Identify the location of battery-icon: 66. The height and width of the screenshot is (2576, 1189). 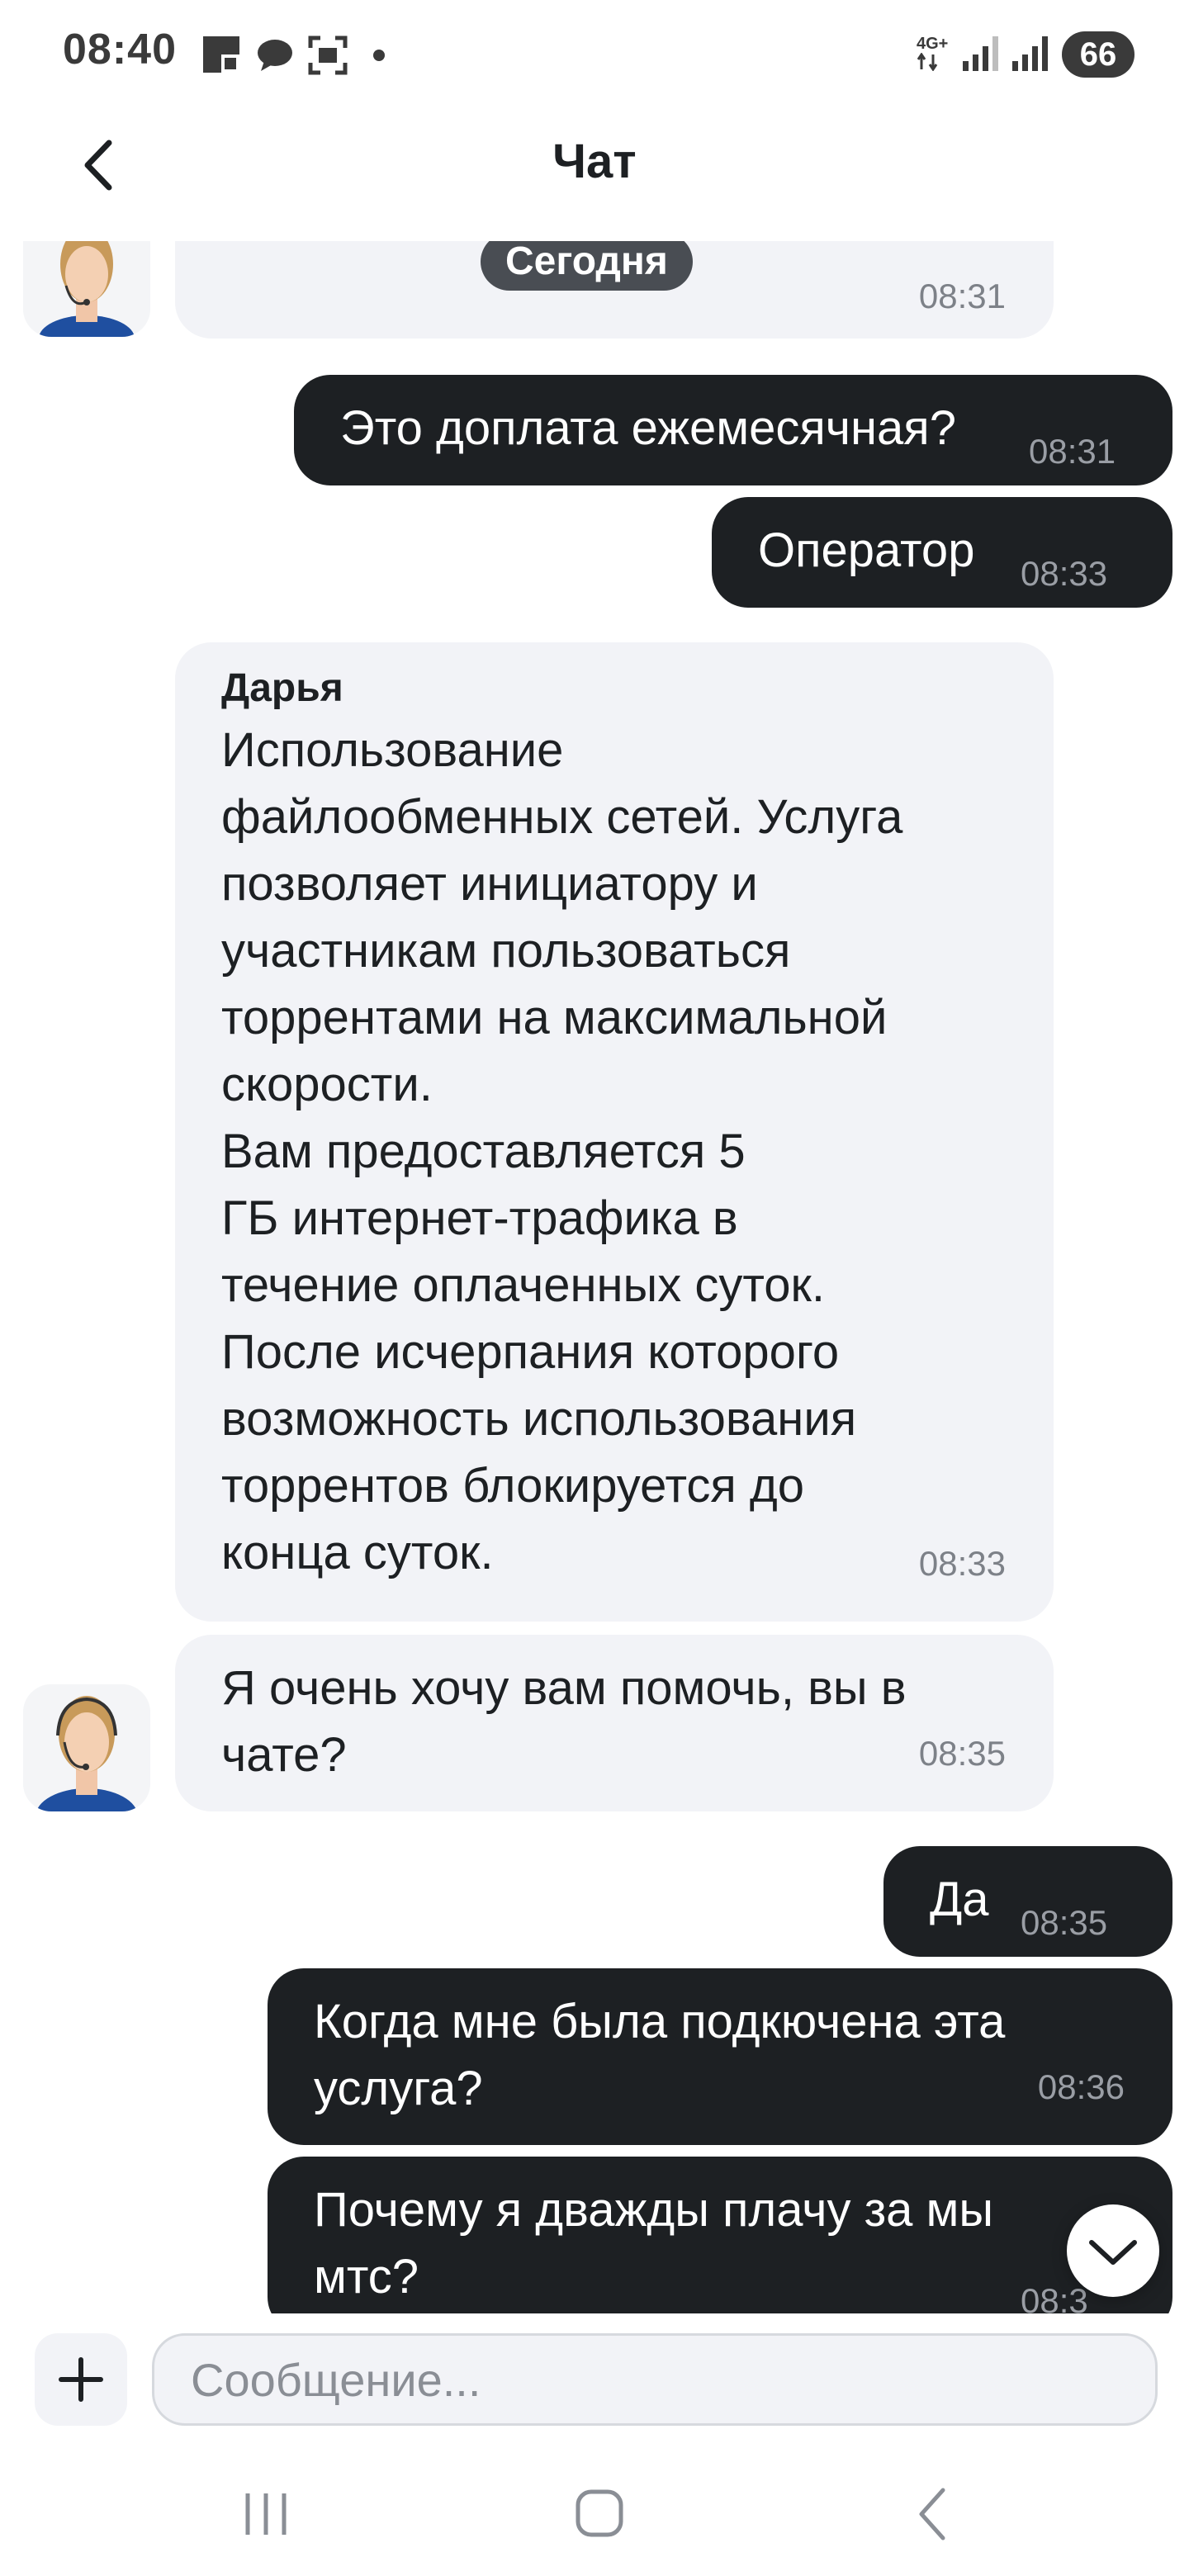
(1098, 54).